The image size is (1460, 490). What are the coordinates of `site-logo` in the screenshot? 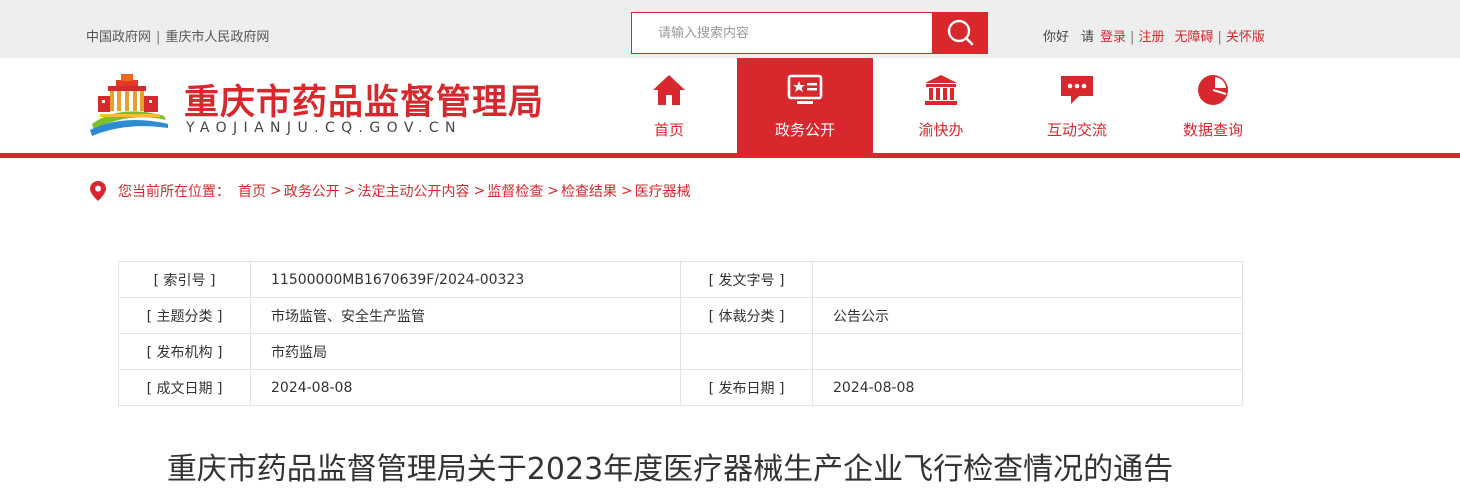 It's located at (130, 105).